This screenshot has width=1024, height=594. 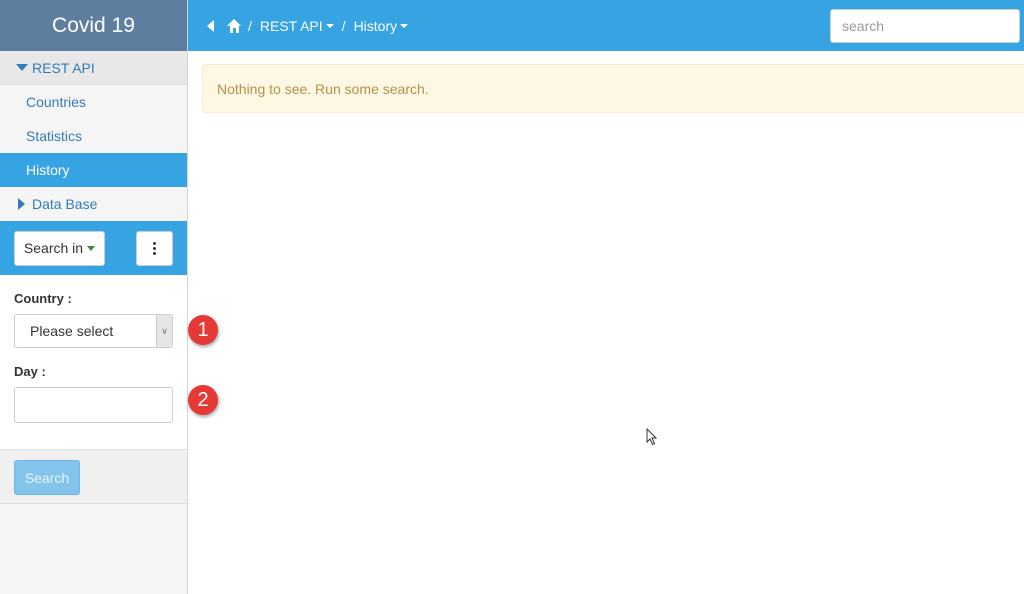 I want to click on search-panel-header: Search in, so click(x=93, y=248).